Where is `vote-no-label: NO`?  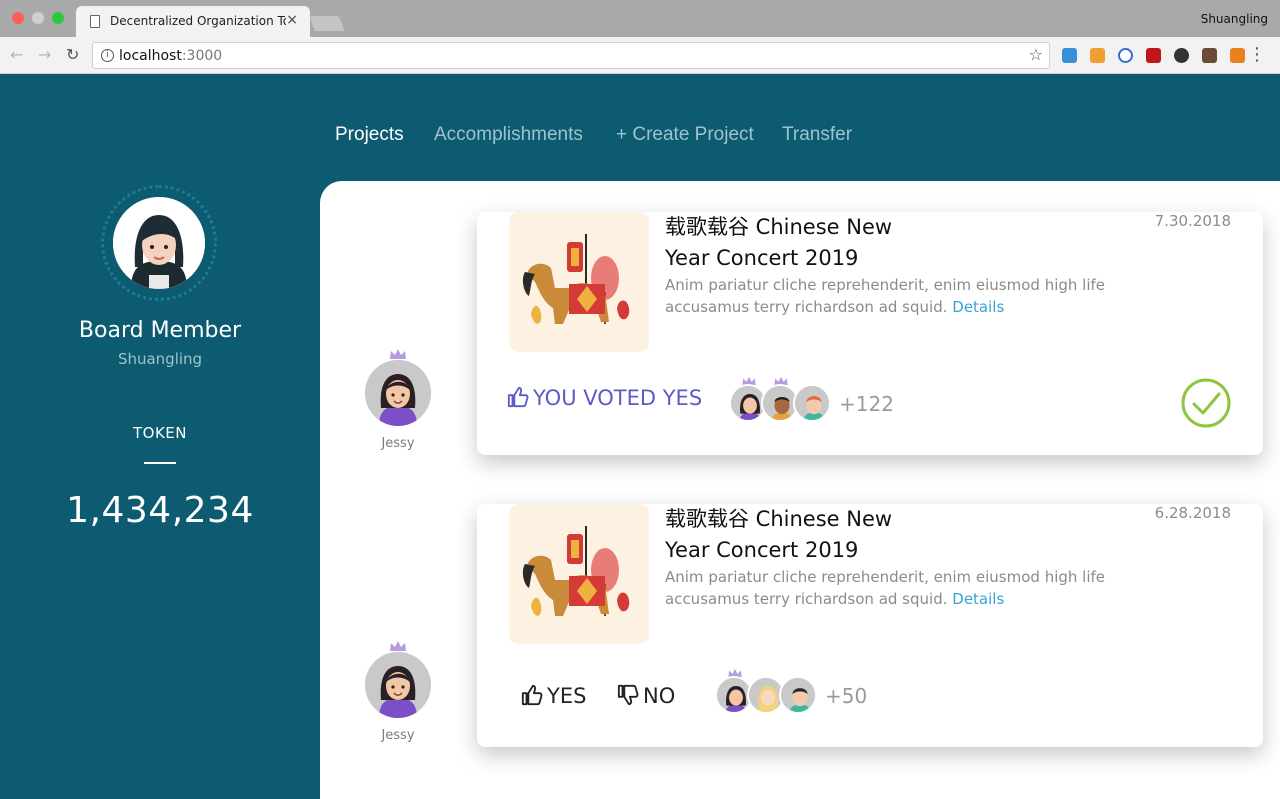
vote-no-label: NO is located at coordinates (659, 696).